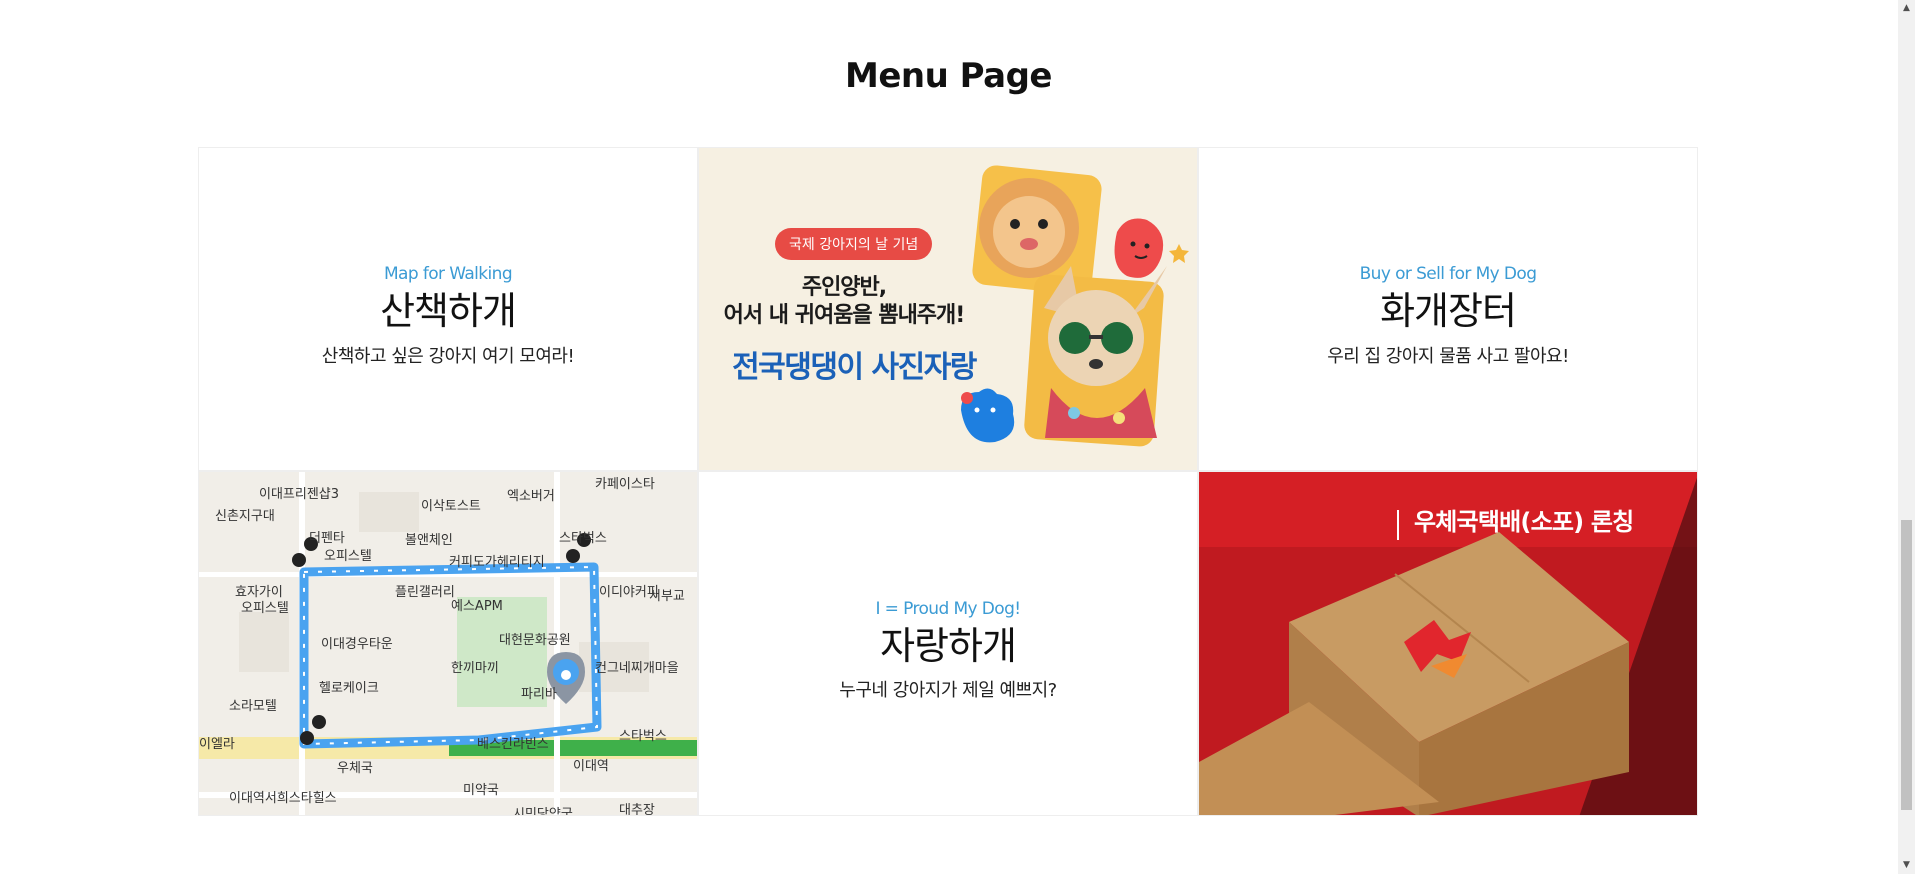 The height and width of the screenshot is (874, 1915). What do you see at coordinates (1906, 437) in the screenshot?
I see `vertical-scrollbar: ▲ ▼` at bounding box center [1906, 437].